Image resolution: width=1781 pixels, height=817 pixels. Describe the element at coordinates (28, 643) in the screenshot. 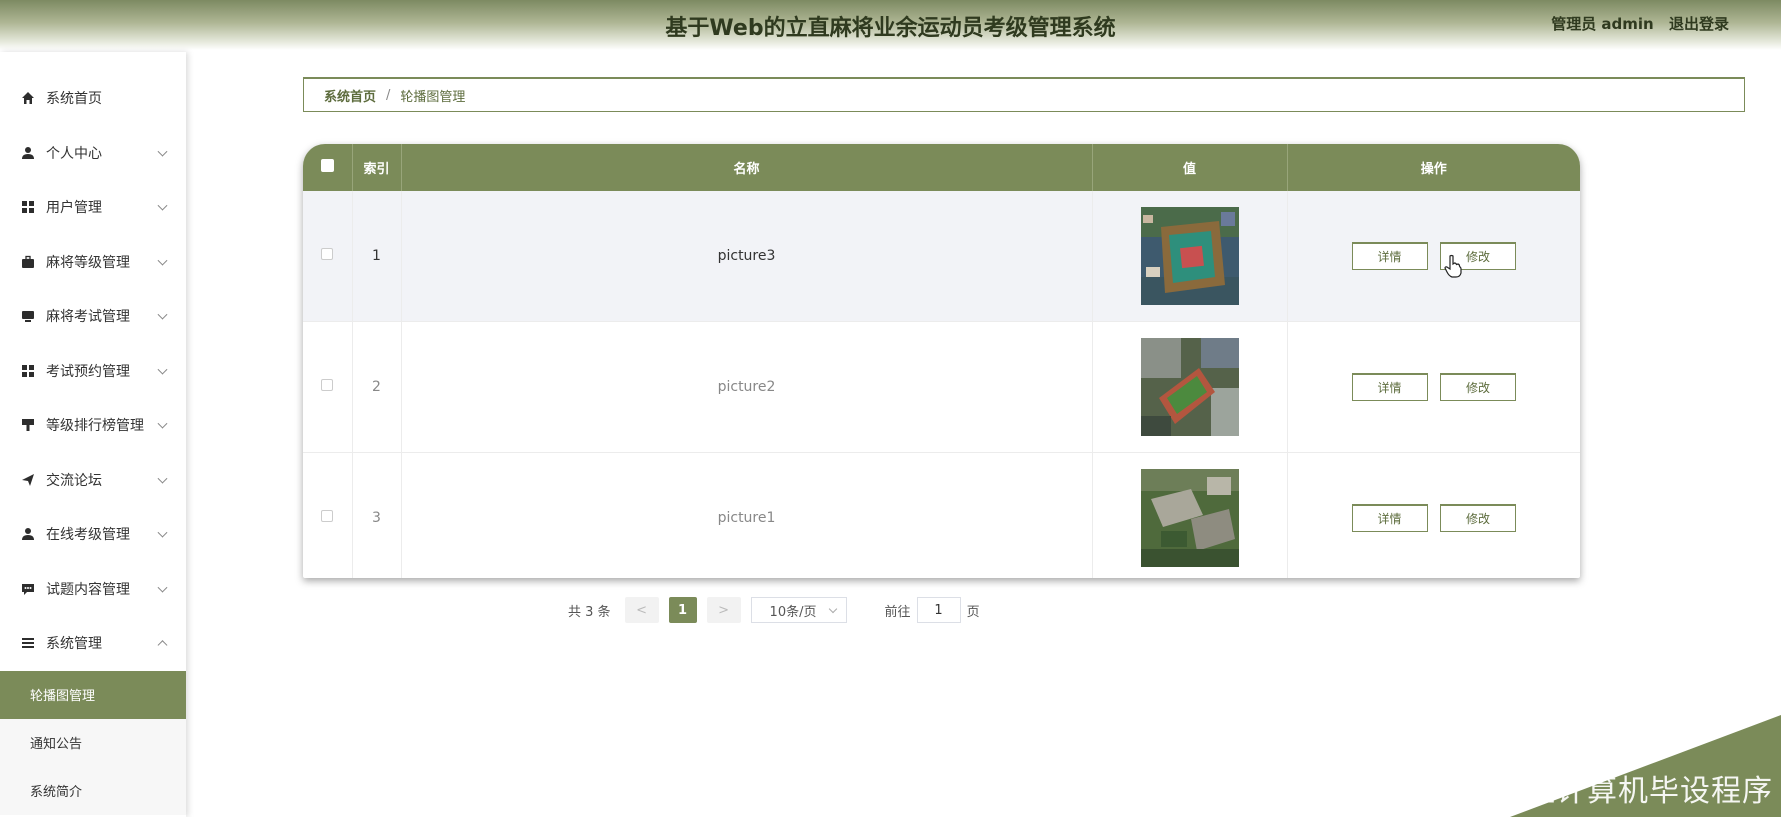

I see `list-icon` at that location.